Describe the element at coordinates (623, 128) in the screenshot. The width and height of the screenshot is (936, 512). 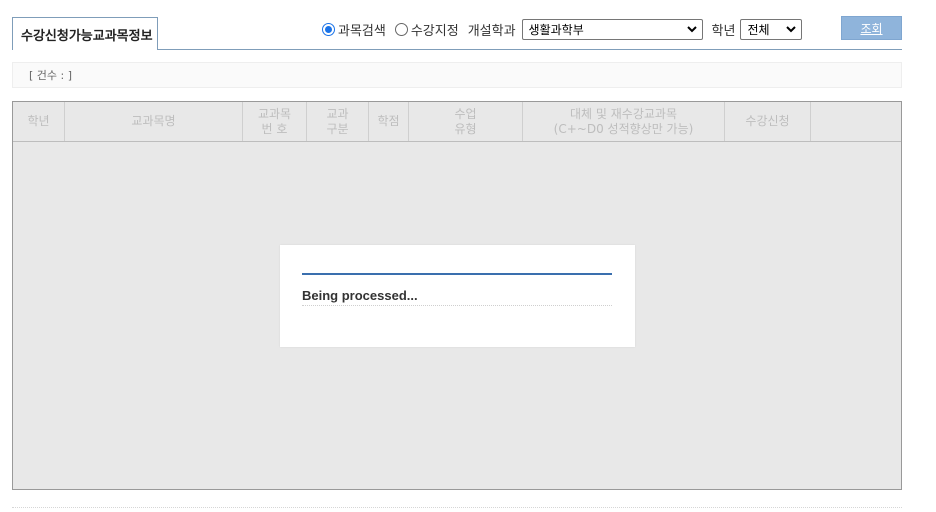
I see `header-text: (C+~D0 성적향상만 가능)` at that location.